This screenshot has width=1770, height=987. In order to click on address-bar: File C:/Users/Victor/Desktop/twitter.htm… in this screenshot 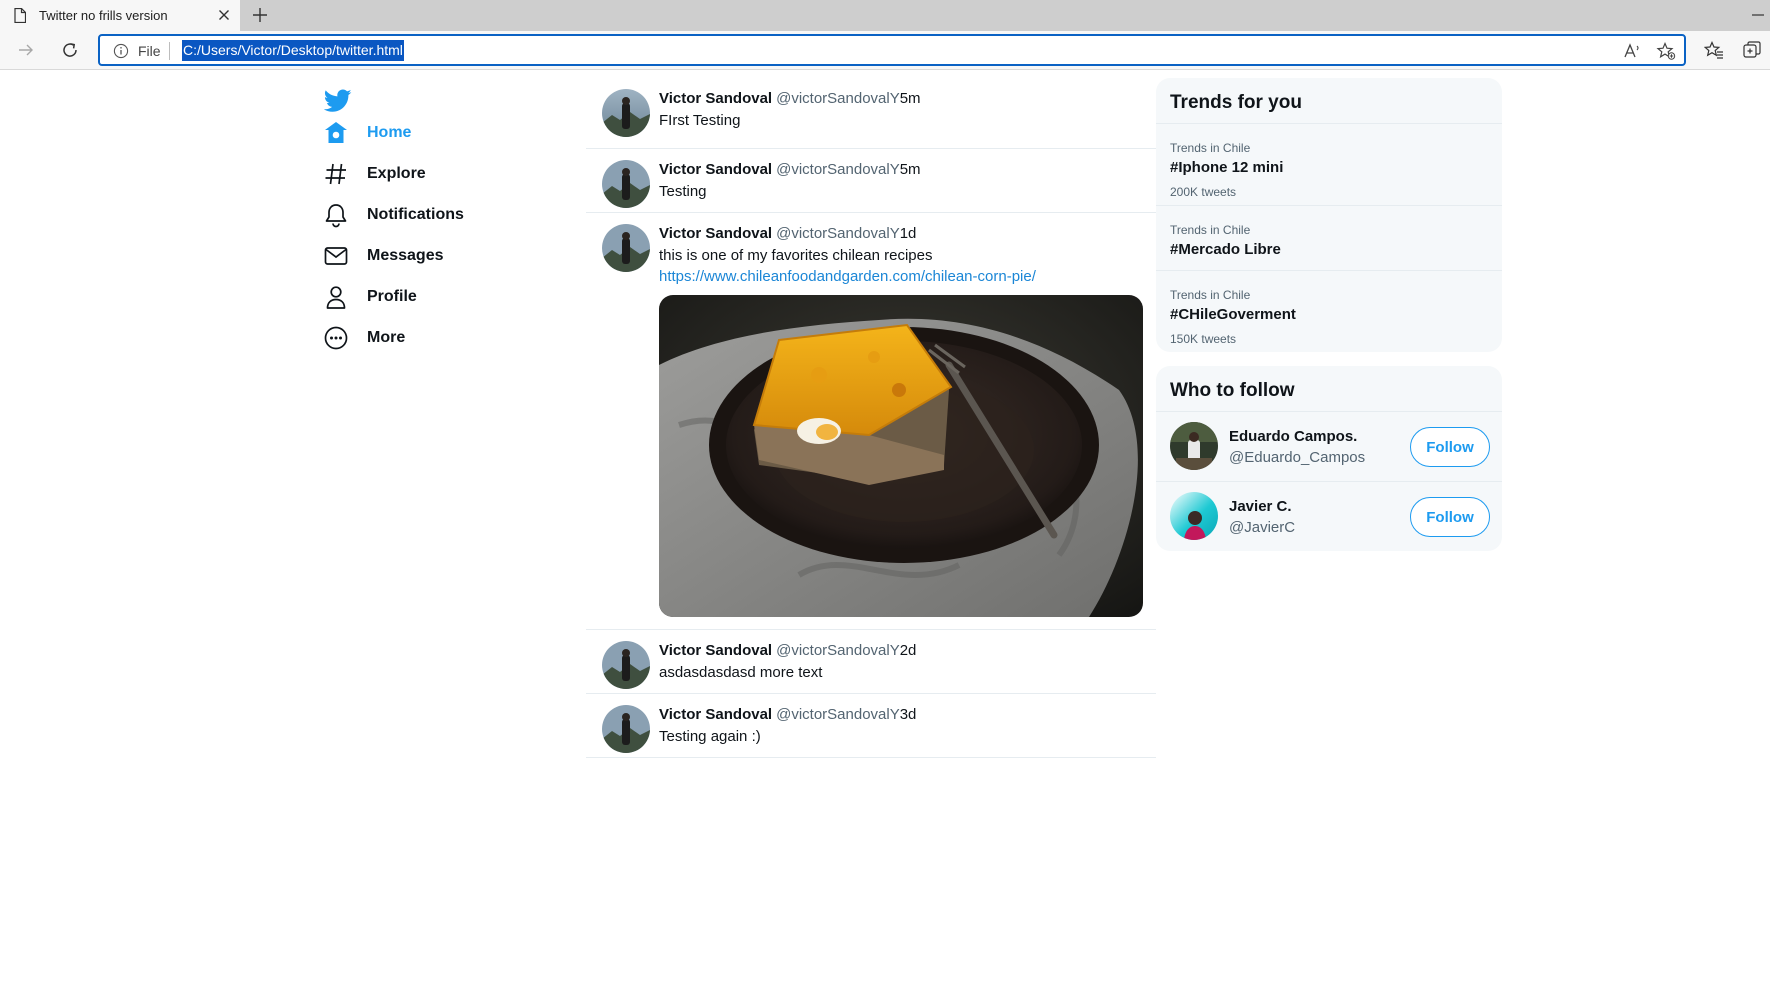, I will do `click(892, 50)`.